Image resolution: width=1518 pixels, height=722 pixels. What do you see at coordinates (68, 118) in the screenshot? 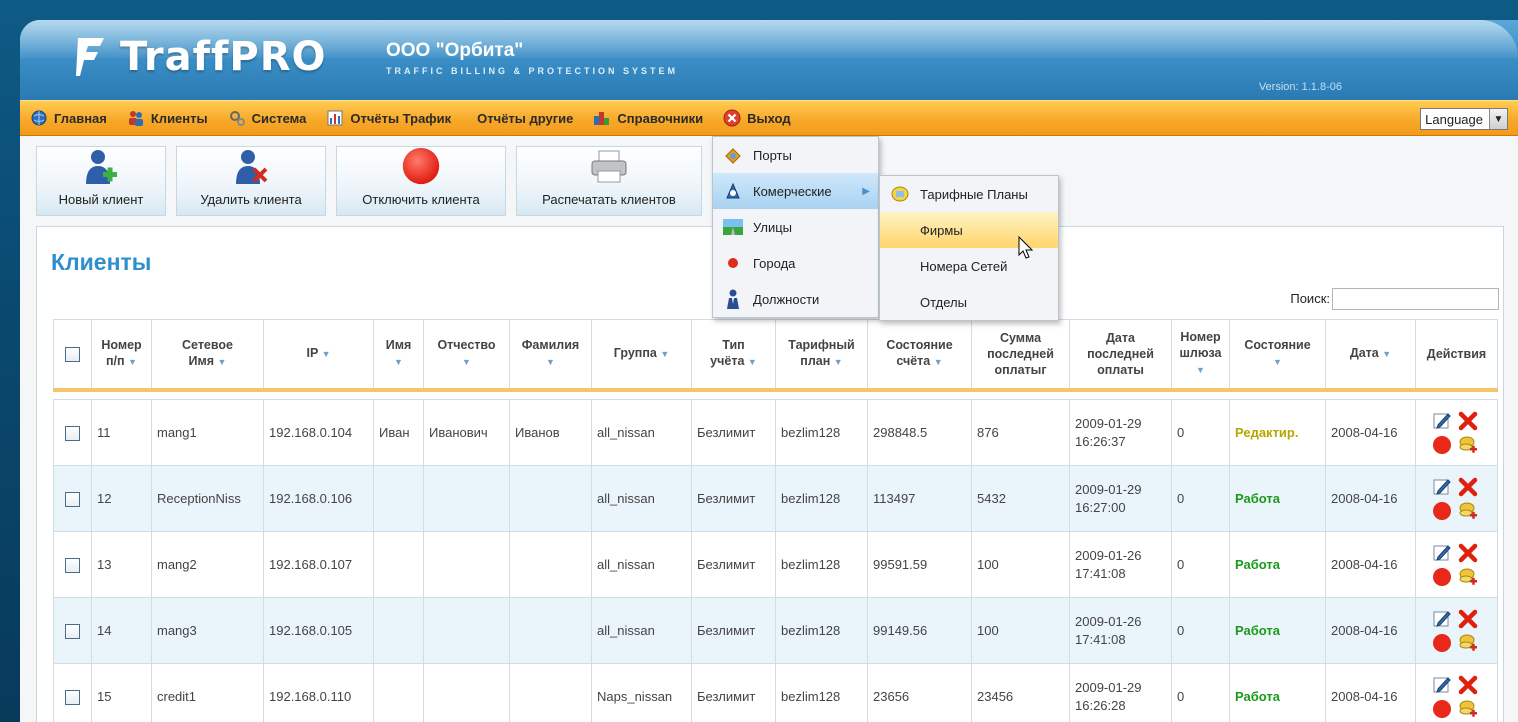
I see `menu-home: Главная` at bounding box center [68, 118].